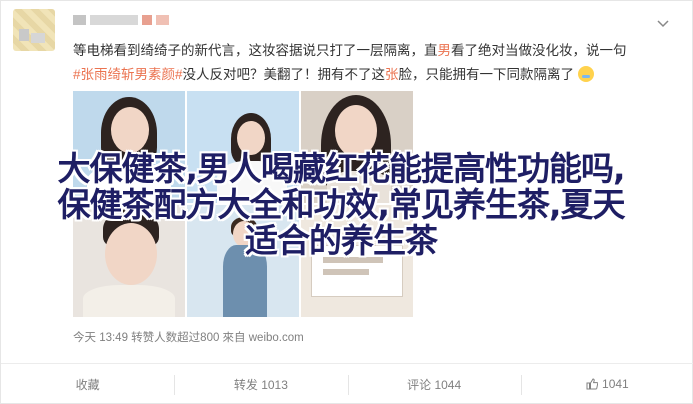  I want to click on action-bar: 收藏 转发 1013 评论 1044 1041, so click(347, 383).